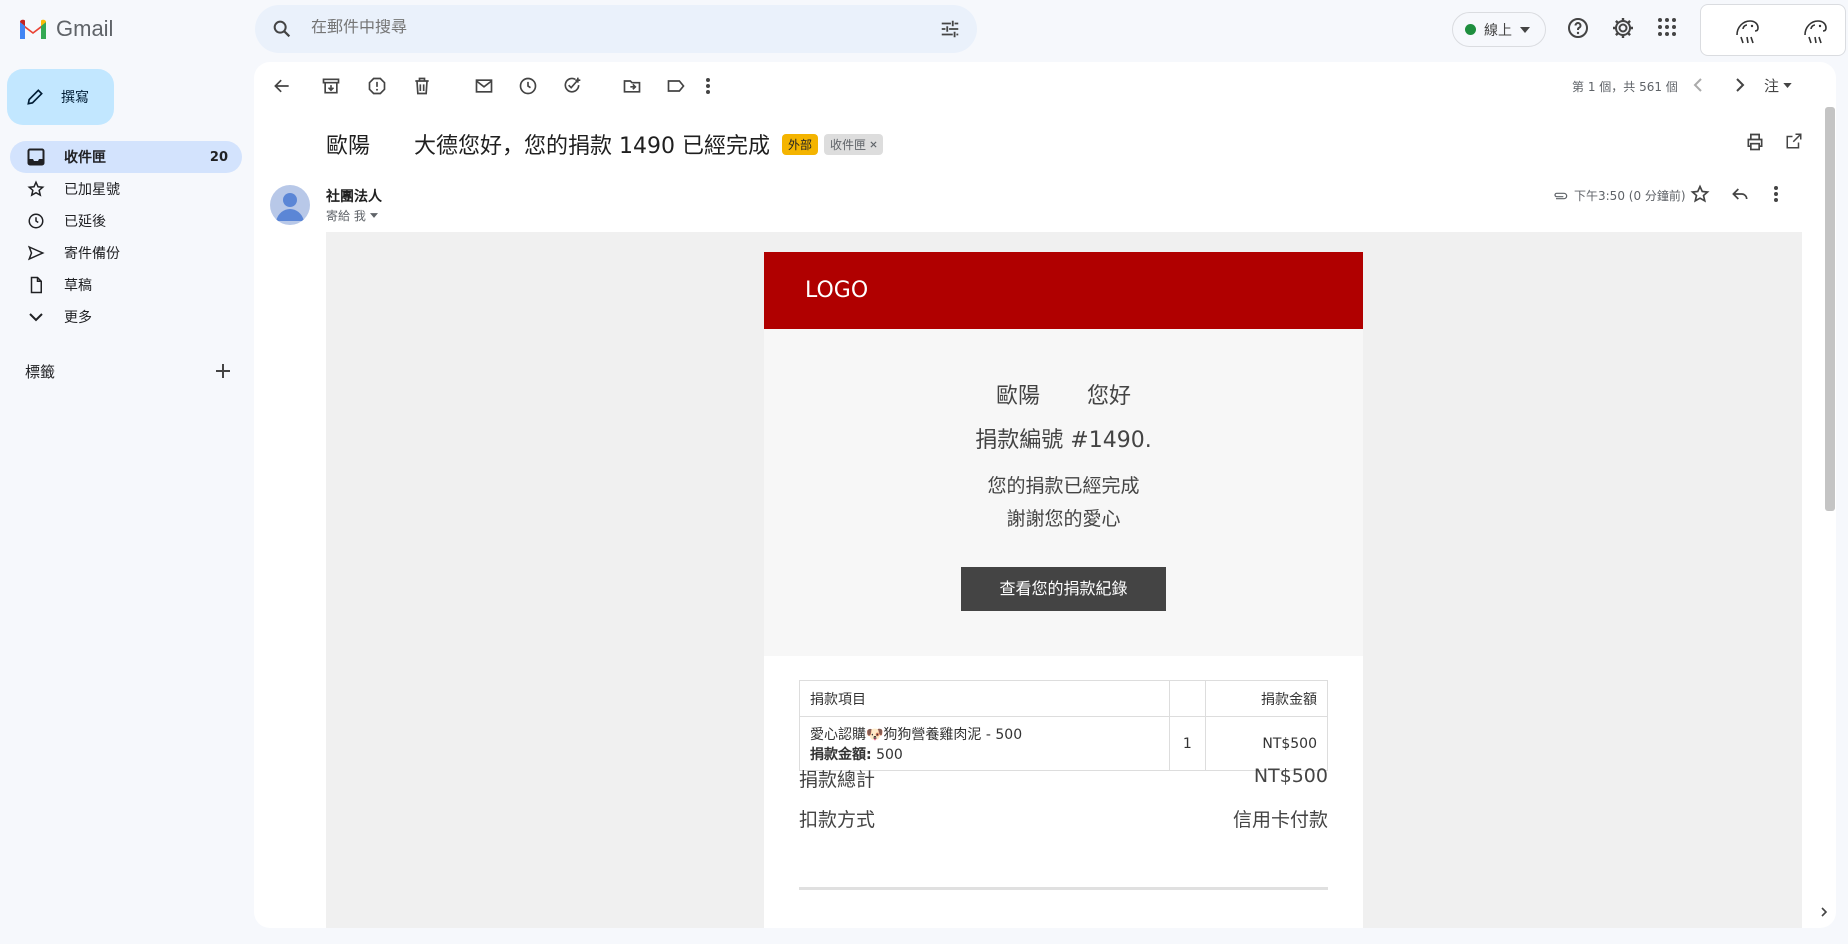  I want to click on report-spam-icon, so click(377, 86).